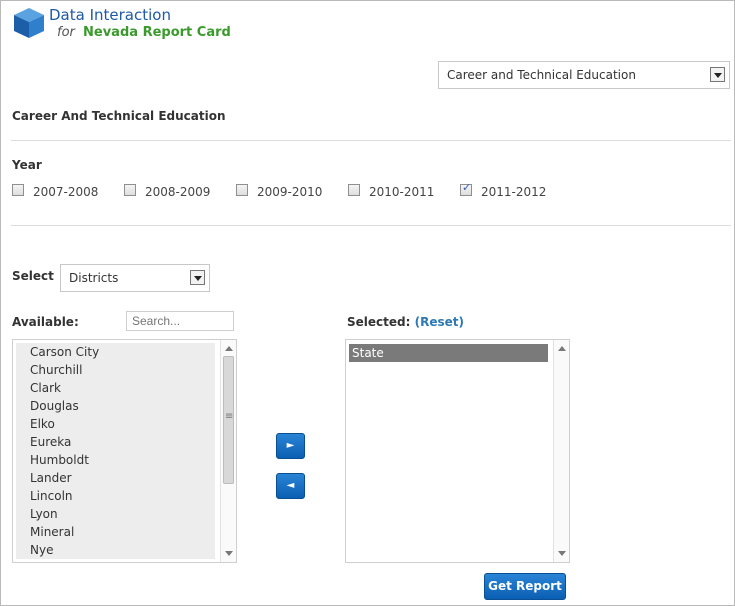  What do you see at coordinates (541, 75) in the screenshot?
I see `report-type-value: Career and Technical Education` at bounding box center [541, 75].